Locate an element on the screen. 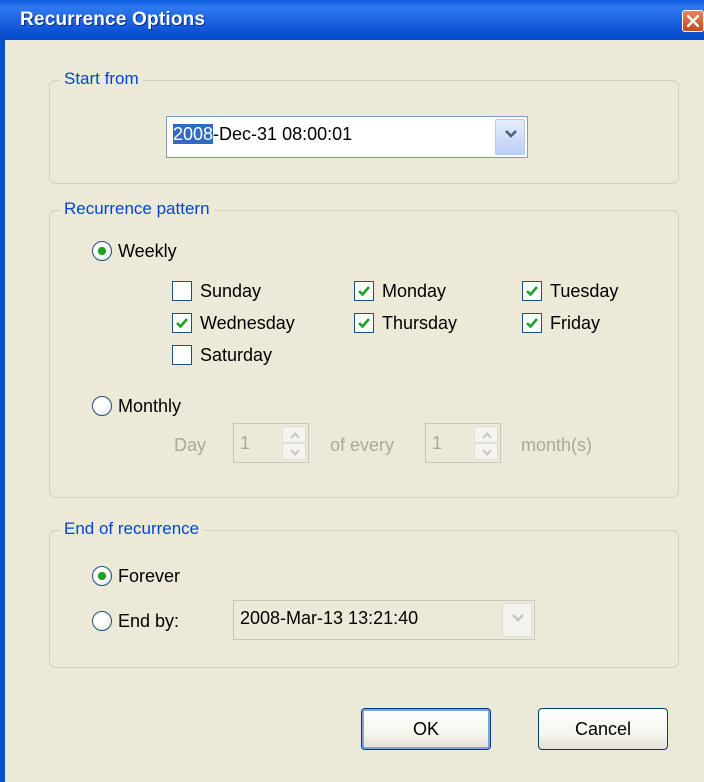  close-icon is located at coordinates (693, 21).